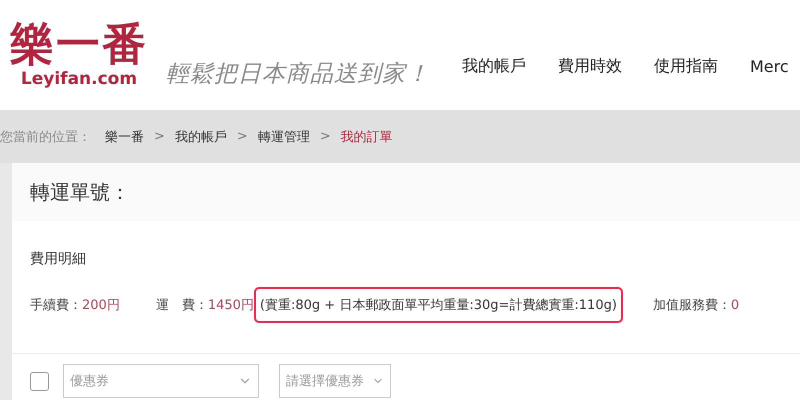  I want to click on breadcrumb-link: 我的訂單, so click(366, 137).